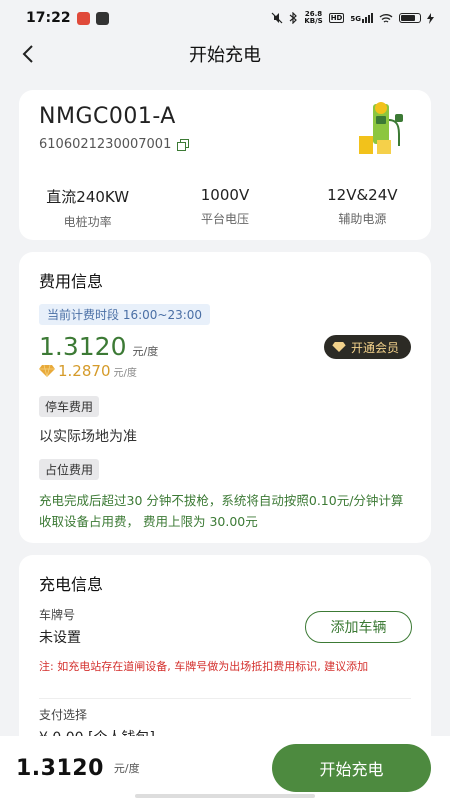  Describe the element at coordinates (83, 346) in the screenshot. I see `price-value: 1.3120` at that location.